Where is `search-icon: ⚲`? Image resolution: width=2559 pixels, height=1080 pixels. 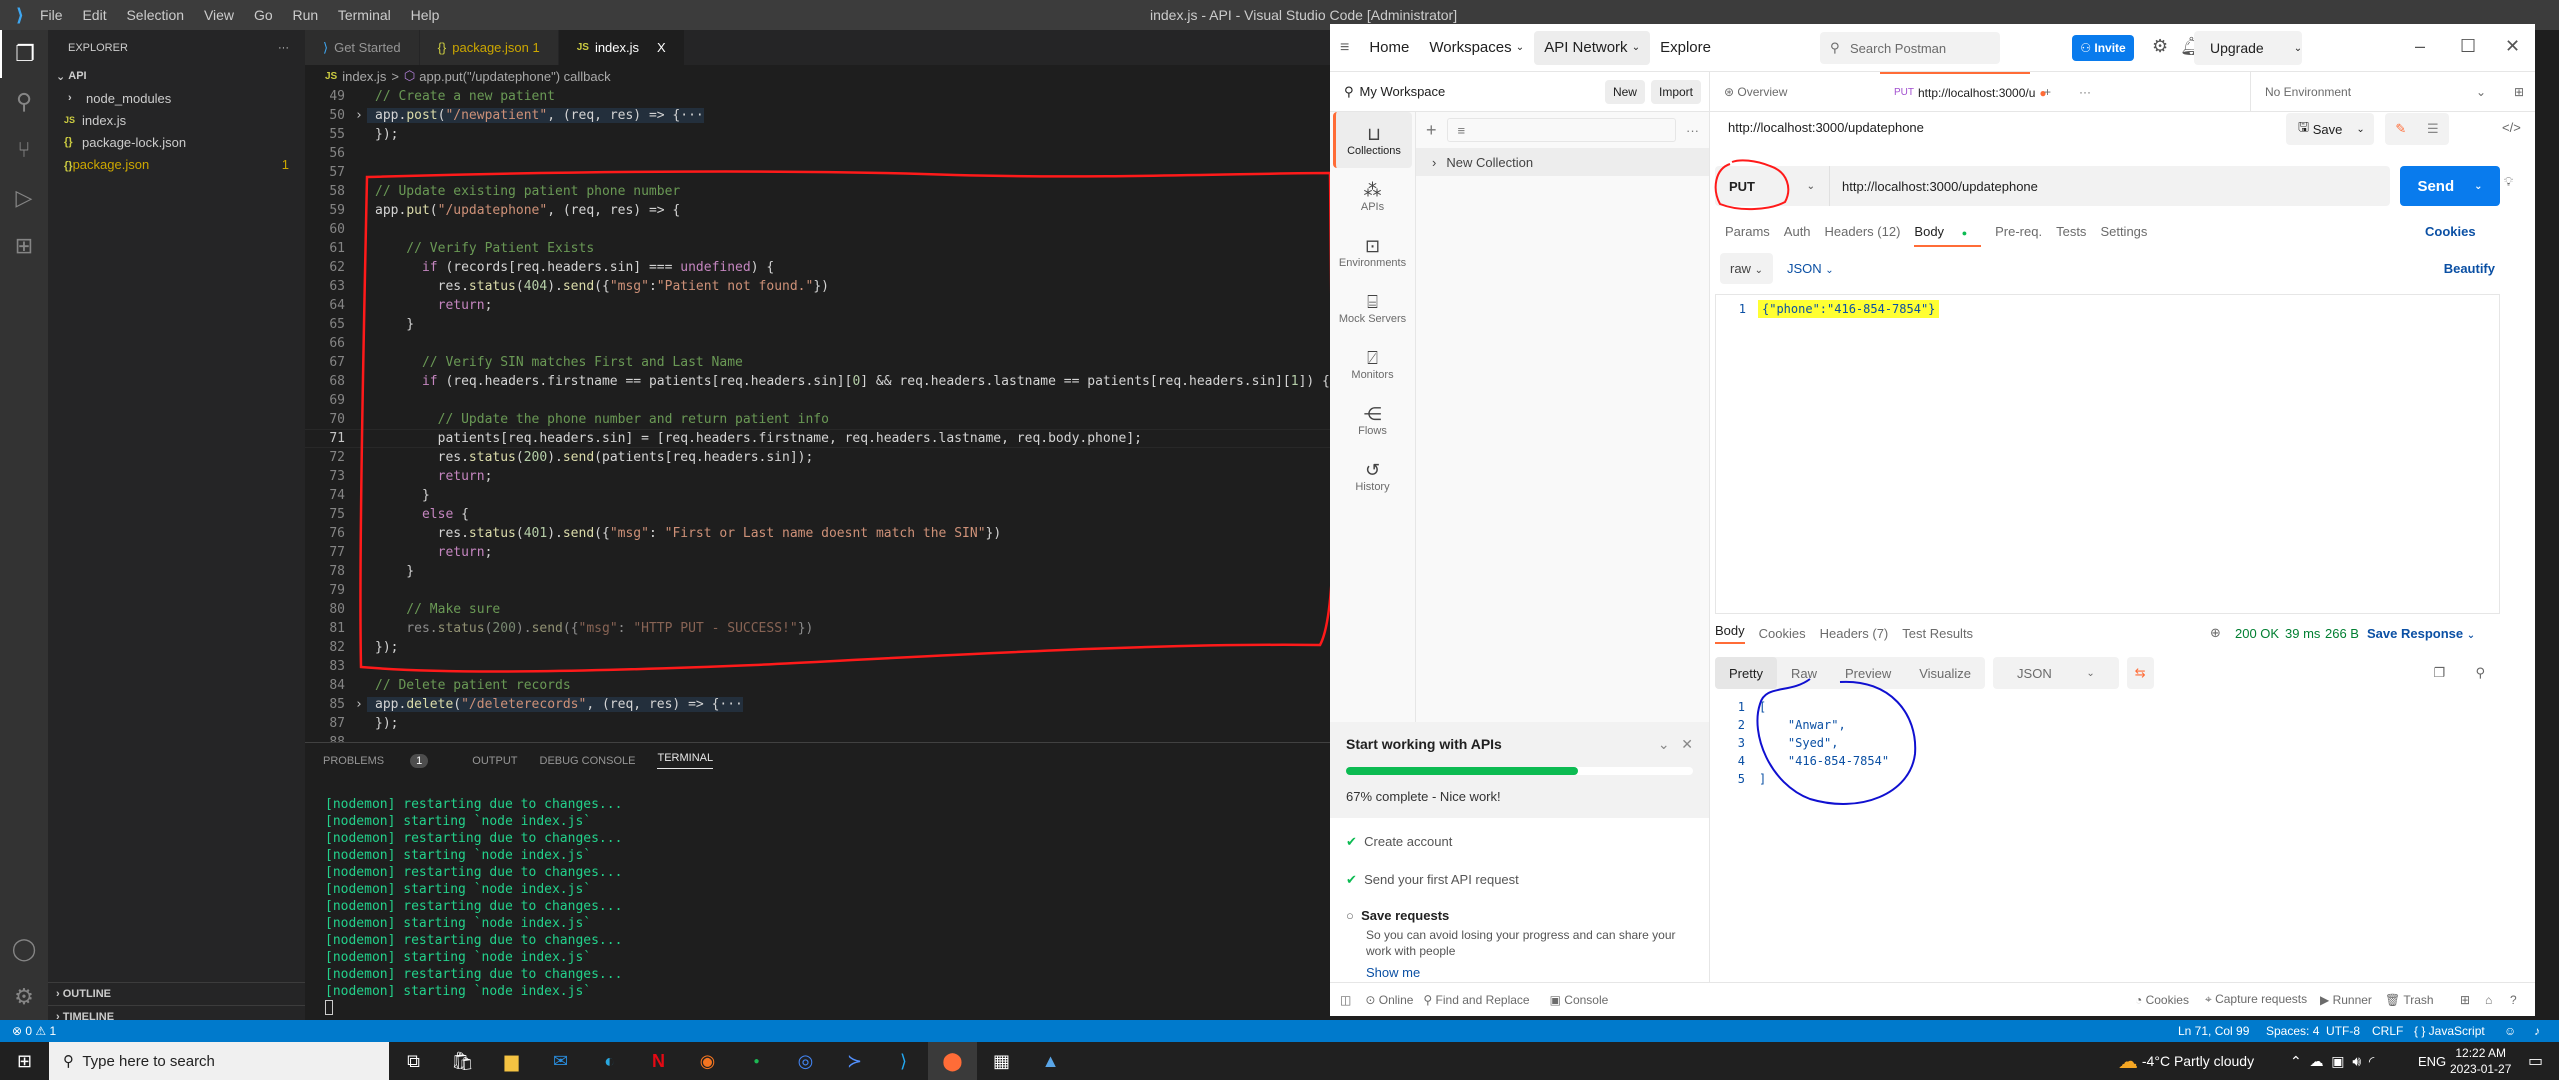 search-icon: ⚲ is located at coordinates (24, 102).